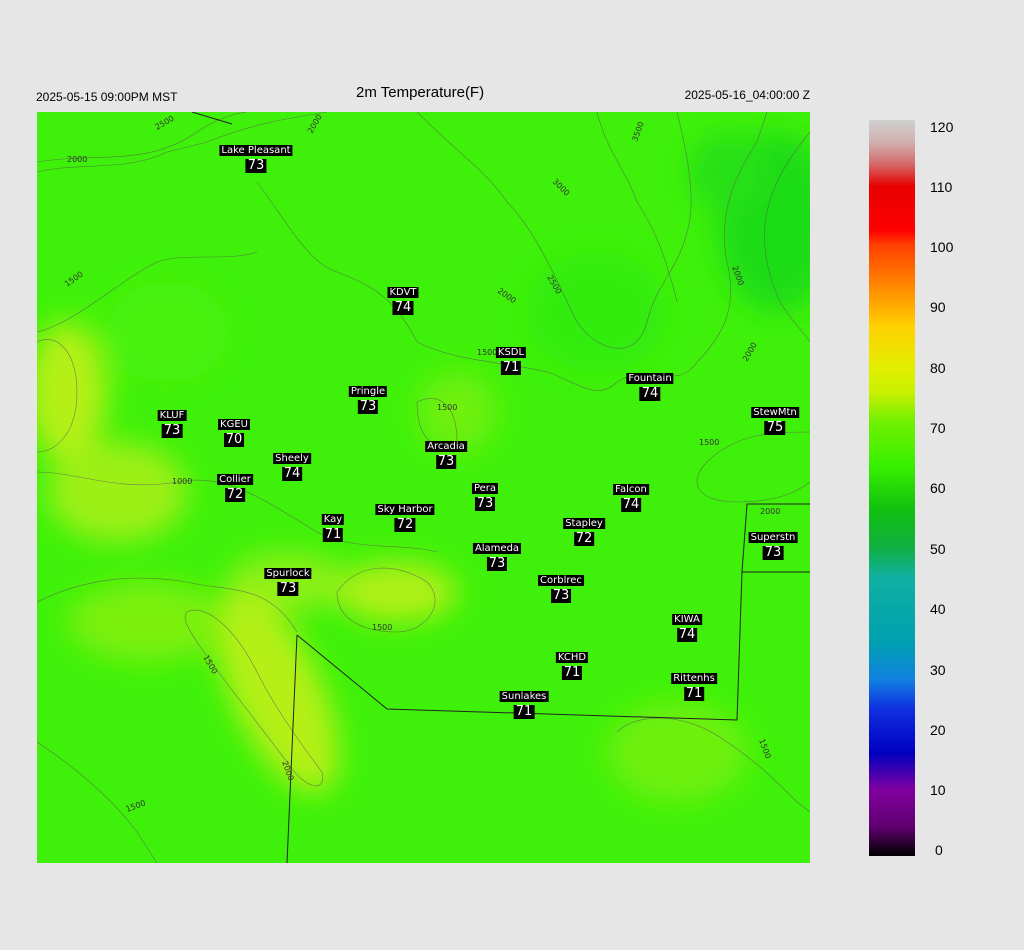 This screenshot has width=1024, height=950. Describe the element at coordinates (485, 488) in the screenshot. I see `station-name: Pera` at that location.